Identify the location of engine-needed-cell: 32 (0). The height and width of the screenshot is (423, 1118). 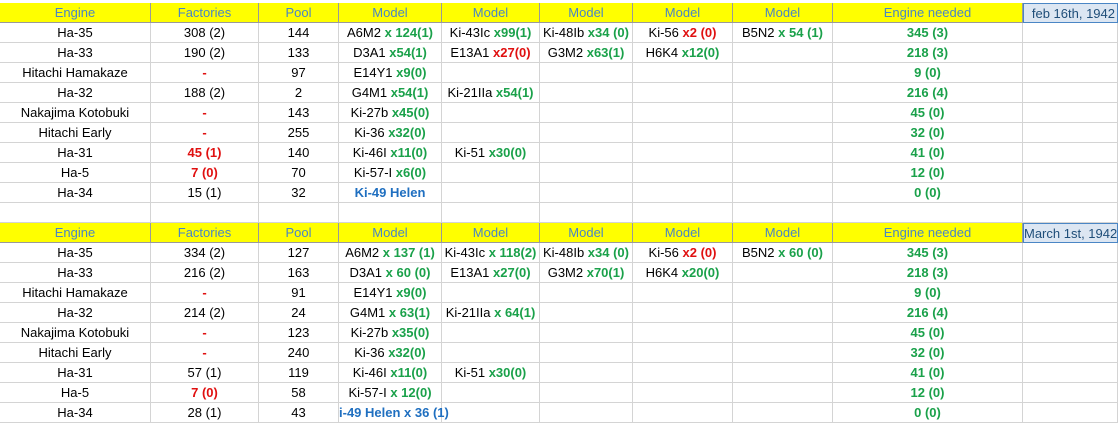
(928, 353).